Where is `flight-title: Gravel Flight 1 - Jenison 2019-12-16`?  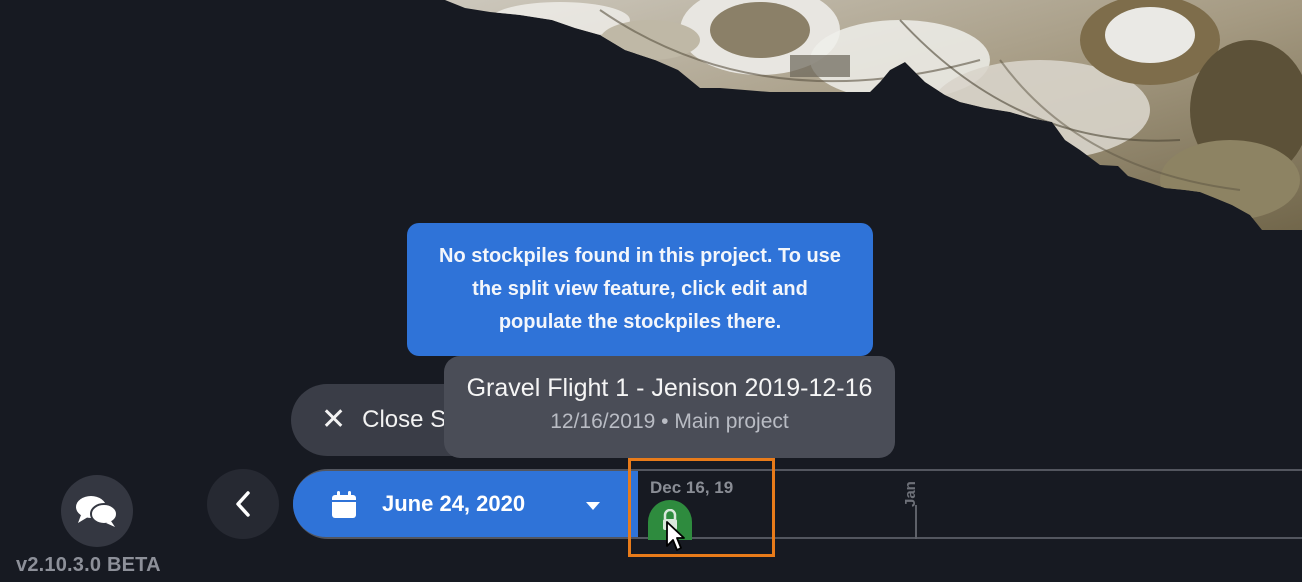 flight-title: Gravel Flight 1 - Jenison 2019-12-16 is located at coordinates (669, 388).